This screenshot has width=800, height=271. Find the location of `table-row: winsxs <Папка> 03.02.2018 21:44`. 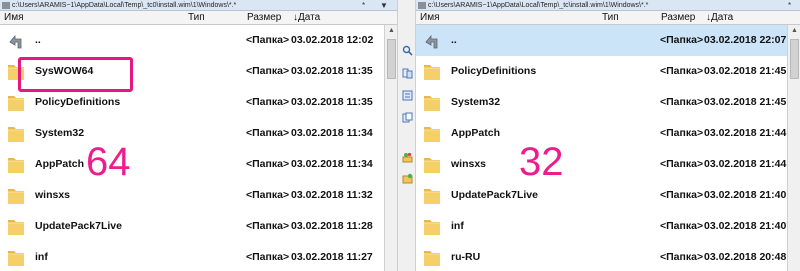

table-row: winsxs <Папка> 03.02.2018 21:44 is located at coordinates (608, 164).